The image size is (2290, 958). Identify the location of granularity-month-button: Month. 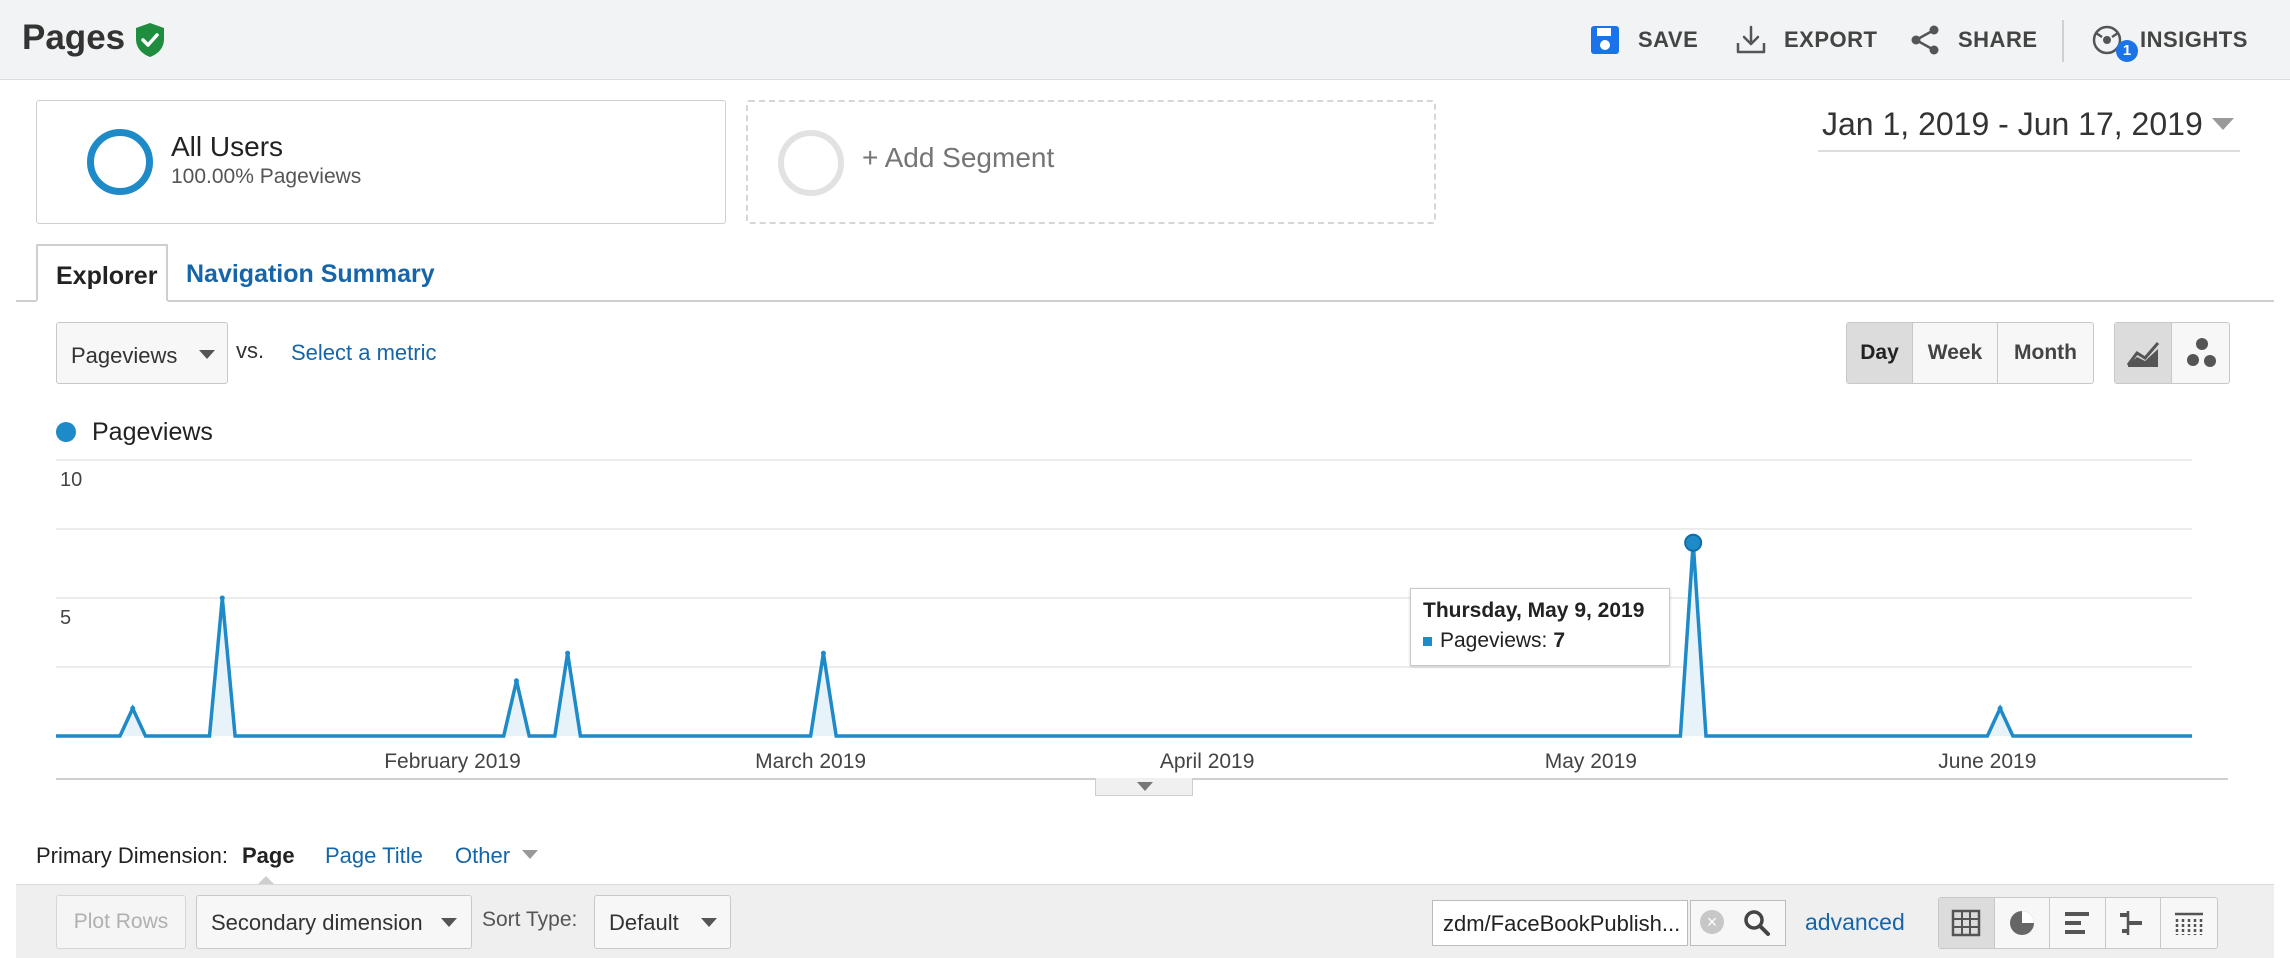
(2045, 353).